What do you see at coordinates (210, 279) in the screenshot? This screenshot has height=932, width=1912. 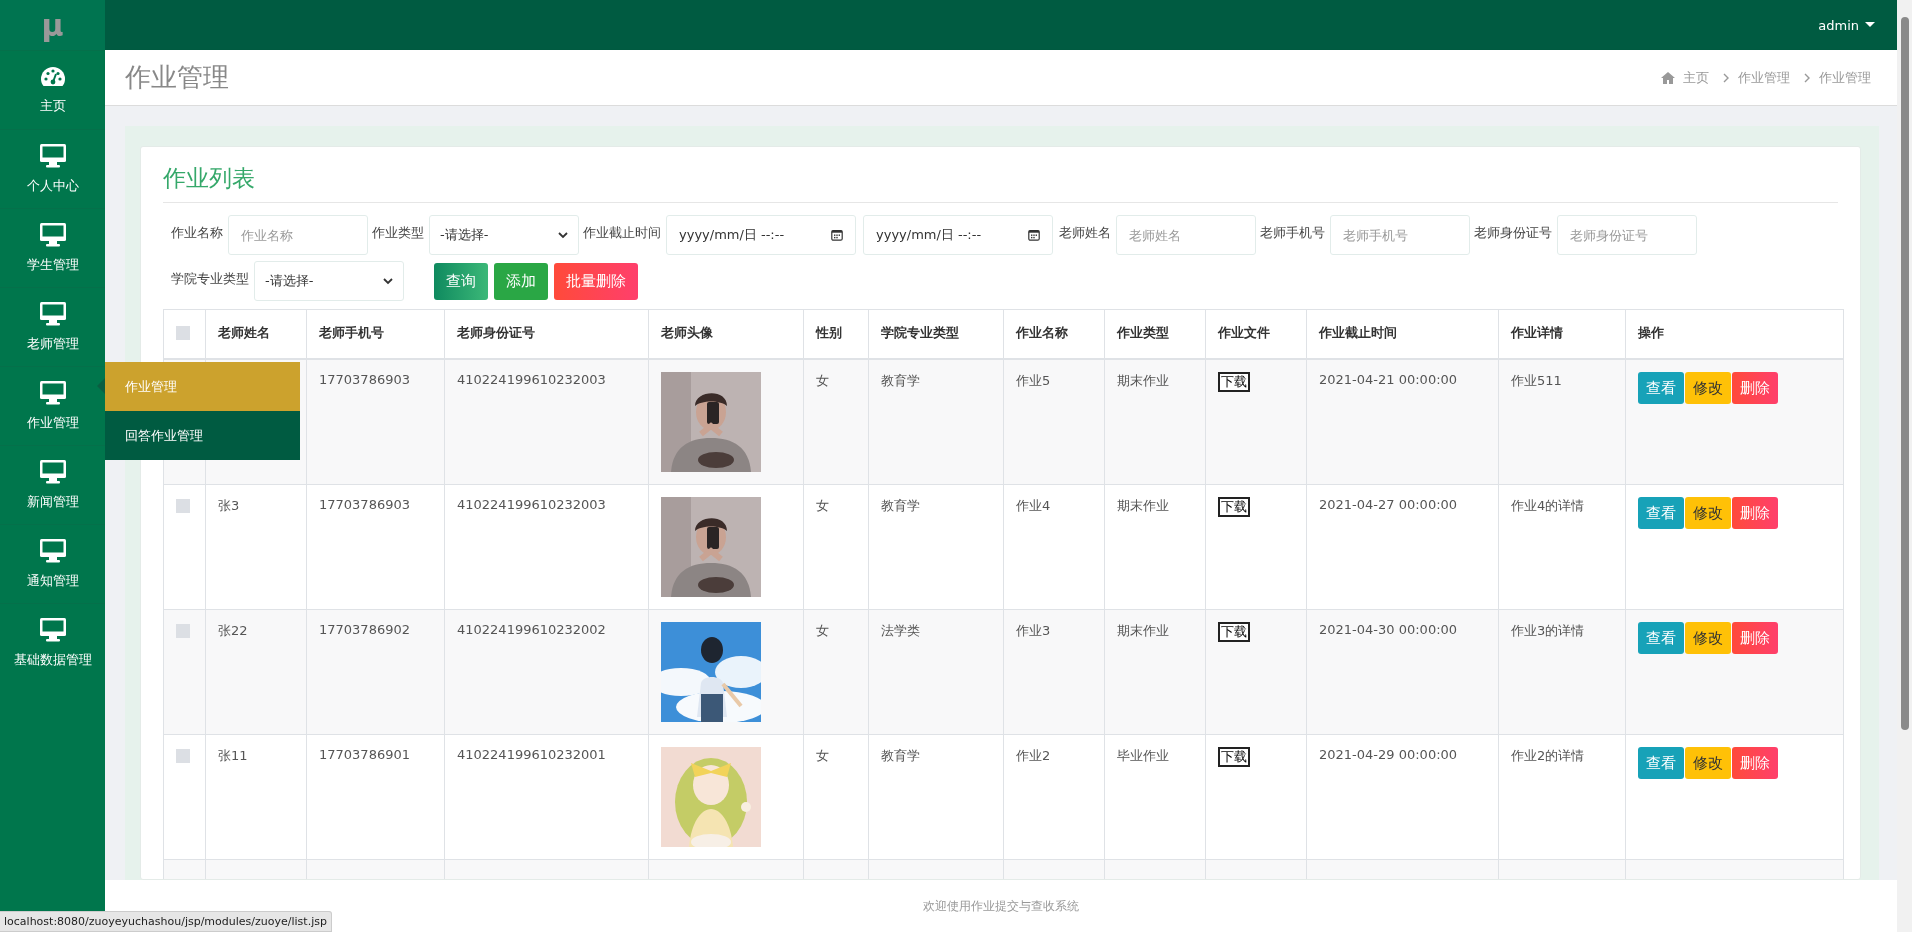 I see `filter-label: 学院专业类型` at bounding box center [210, 279].